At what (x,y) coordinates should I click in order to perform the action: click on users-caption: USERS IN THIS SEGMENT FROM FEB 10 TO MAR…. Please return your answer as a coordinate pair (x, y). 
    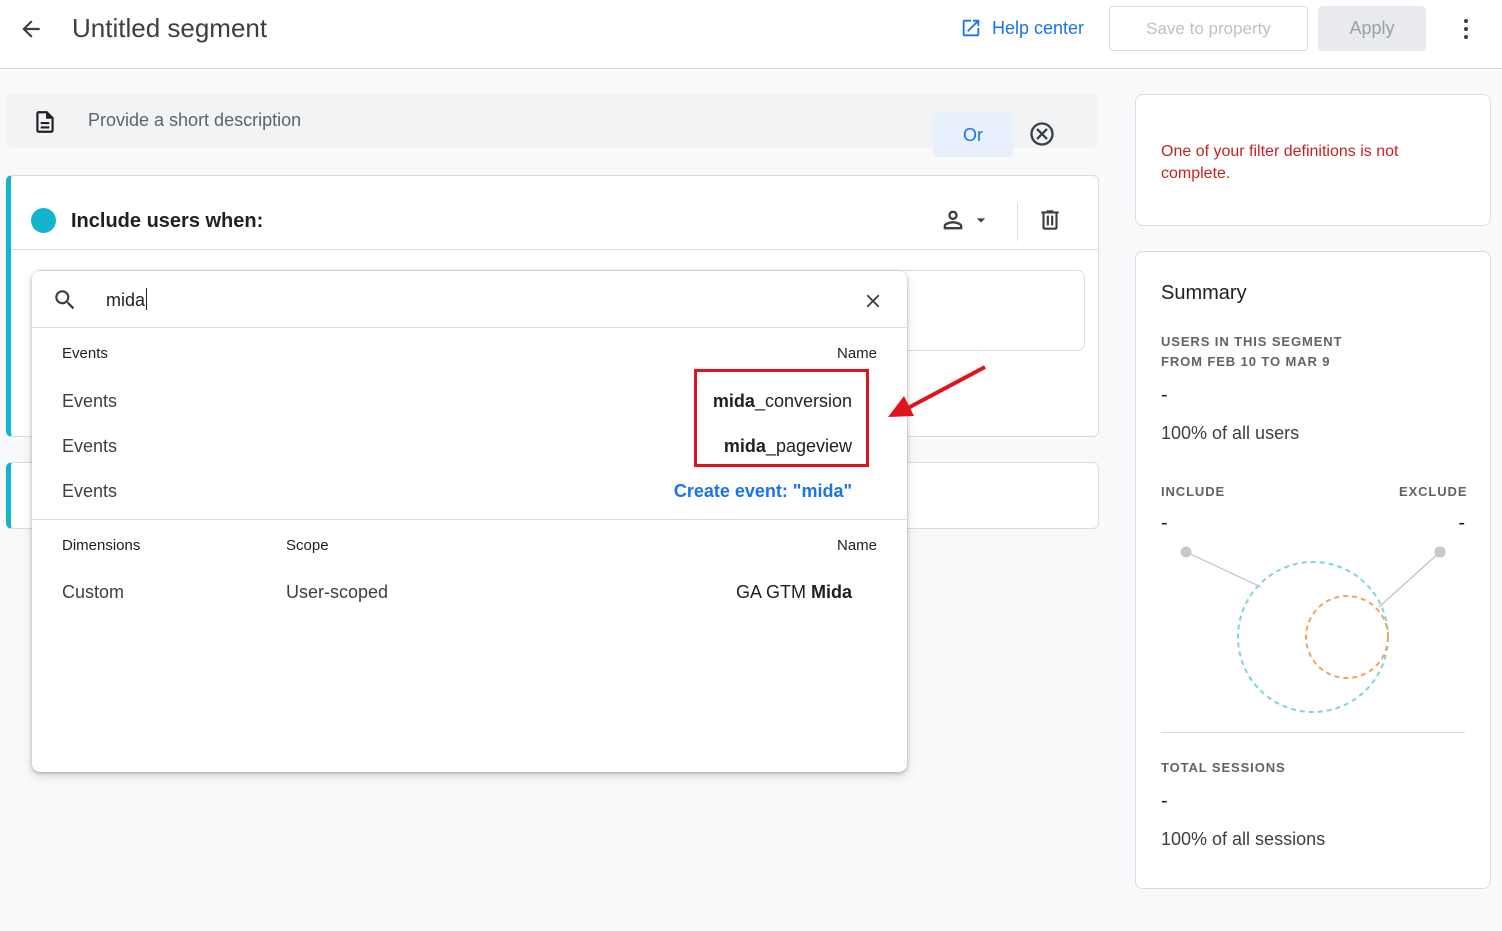
    Looking at the image, I should click on (1252, 351).